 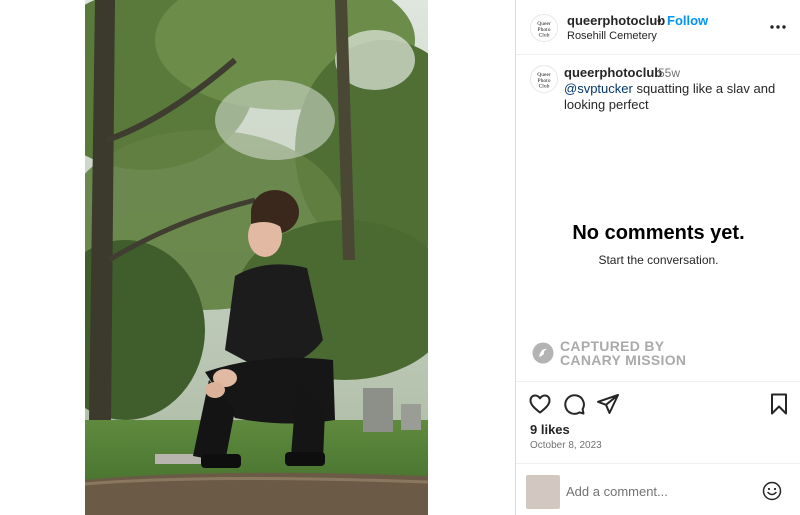 I want to click on profile-avatar: Queer Photo Club, so click(x=544, y=28).